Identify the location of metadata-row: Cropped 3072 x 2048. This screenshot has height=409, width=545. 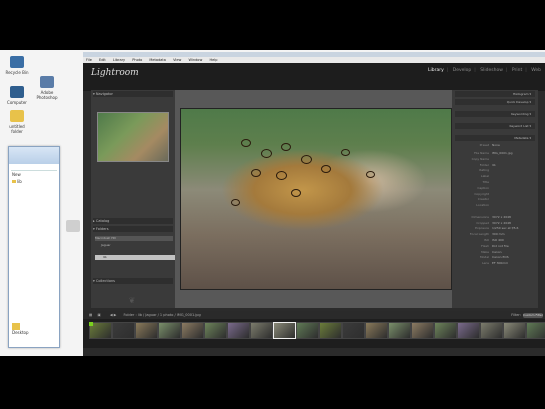
(495, 223).